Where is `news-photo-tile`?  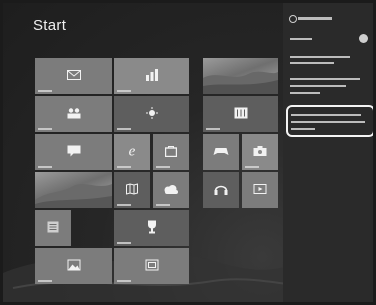 news-photo-tile is located at coordinates (240, 76).